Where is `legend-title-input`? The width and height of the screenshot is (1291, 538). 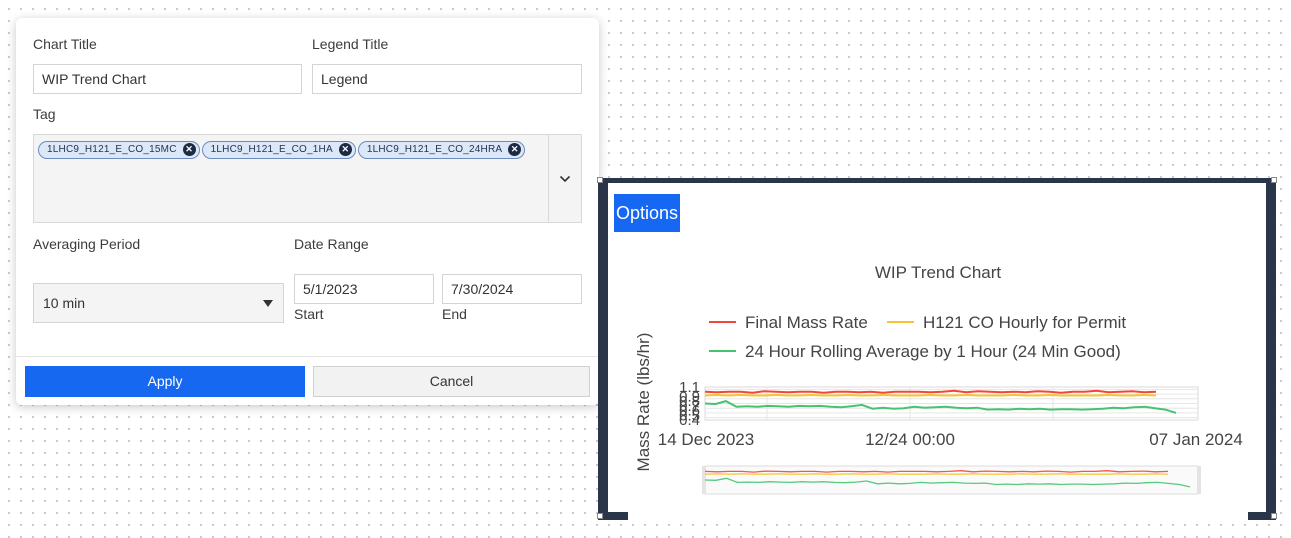 legend-title-input is located at coordinates (447, 79).